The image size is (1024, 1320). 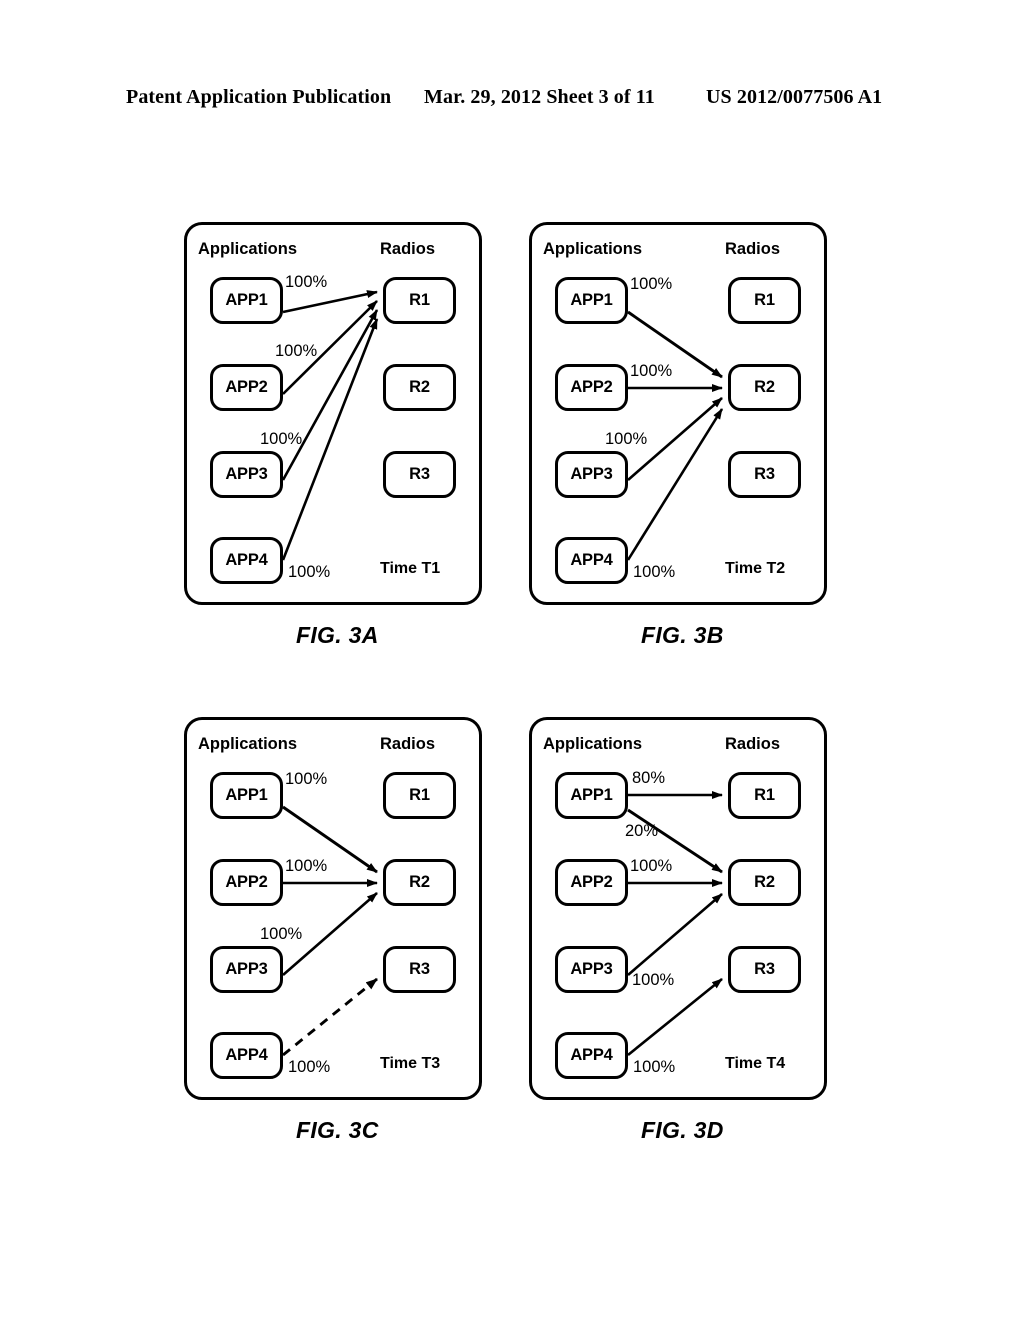 I want to click on figure-3c-applications-title: Applications, so click(x=248, y=744).